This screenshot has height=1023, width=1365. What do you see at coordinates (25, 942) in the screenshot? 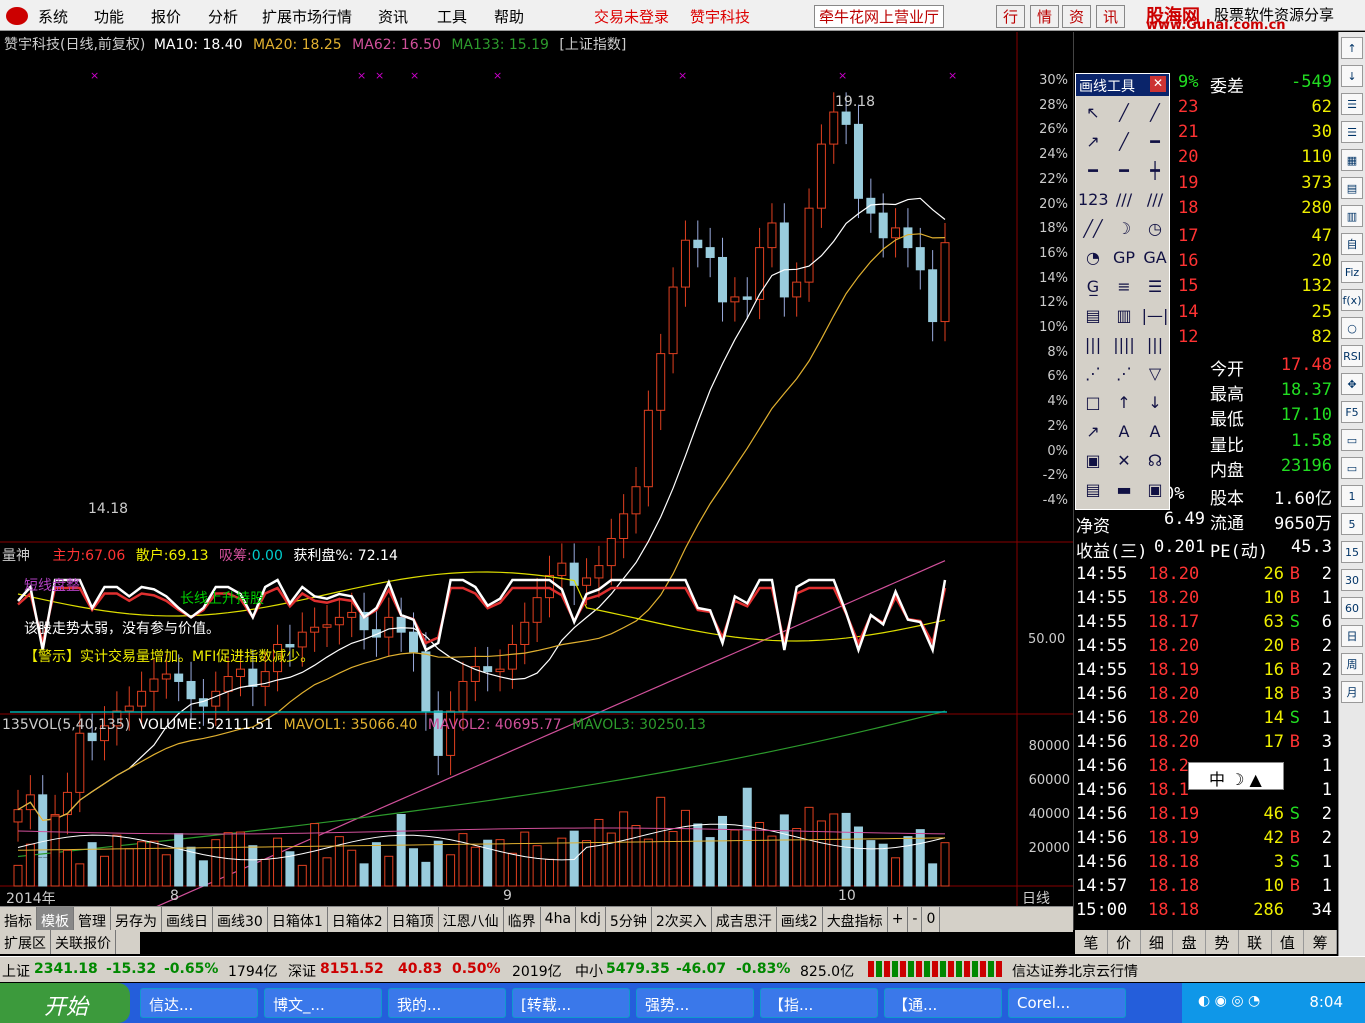
I see `tab-extension: 扩展区` at bounding box center [25, 942].